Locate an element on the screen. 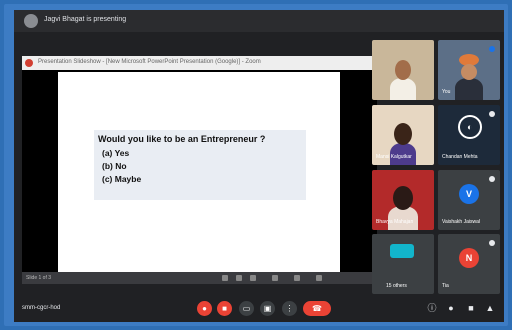 The width and height of the screenshot is (512, 330). participant-tile-3: ◐ Chandan Mehta is located at coordinates (469, 135).